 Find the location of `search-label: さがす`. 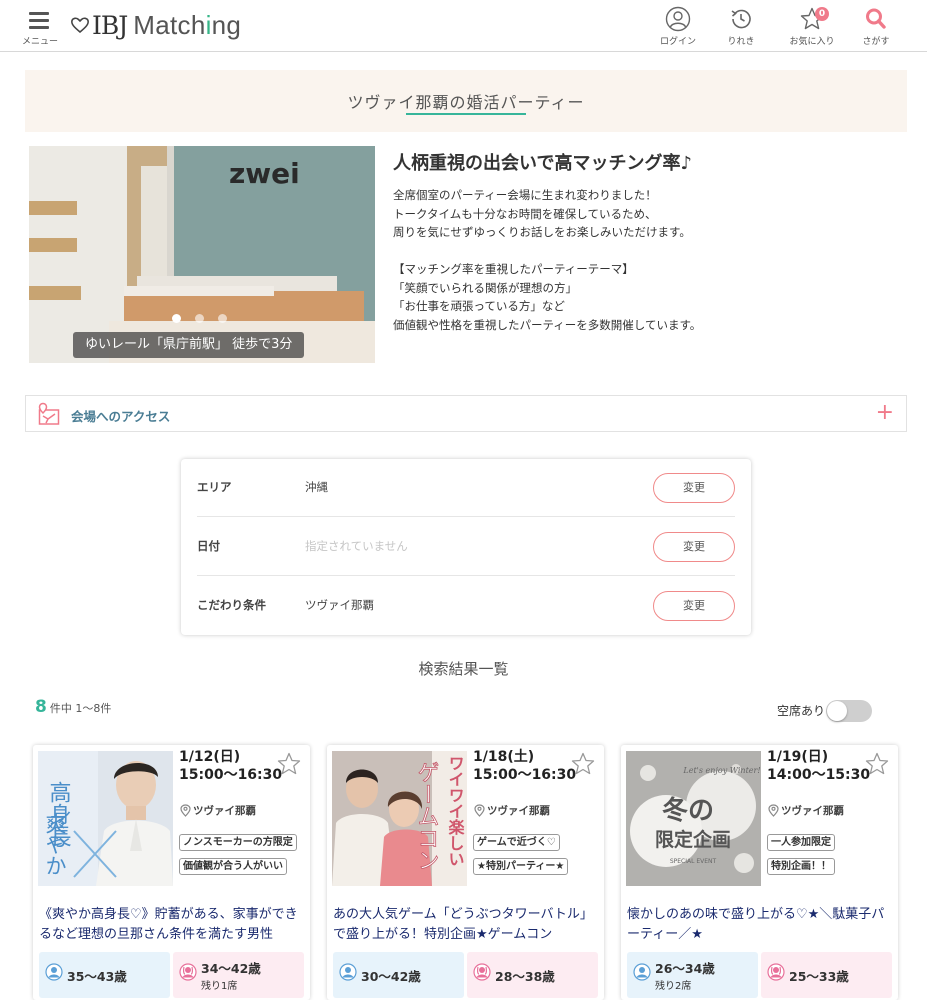

search-label: さがす is located at coordinates (876, 42).